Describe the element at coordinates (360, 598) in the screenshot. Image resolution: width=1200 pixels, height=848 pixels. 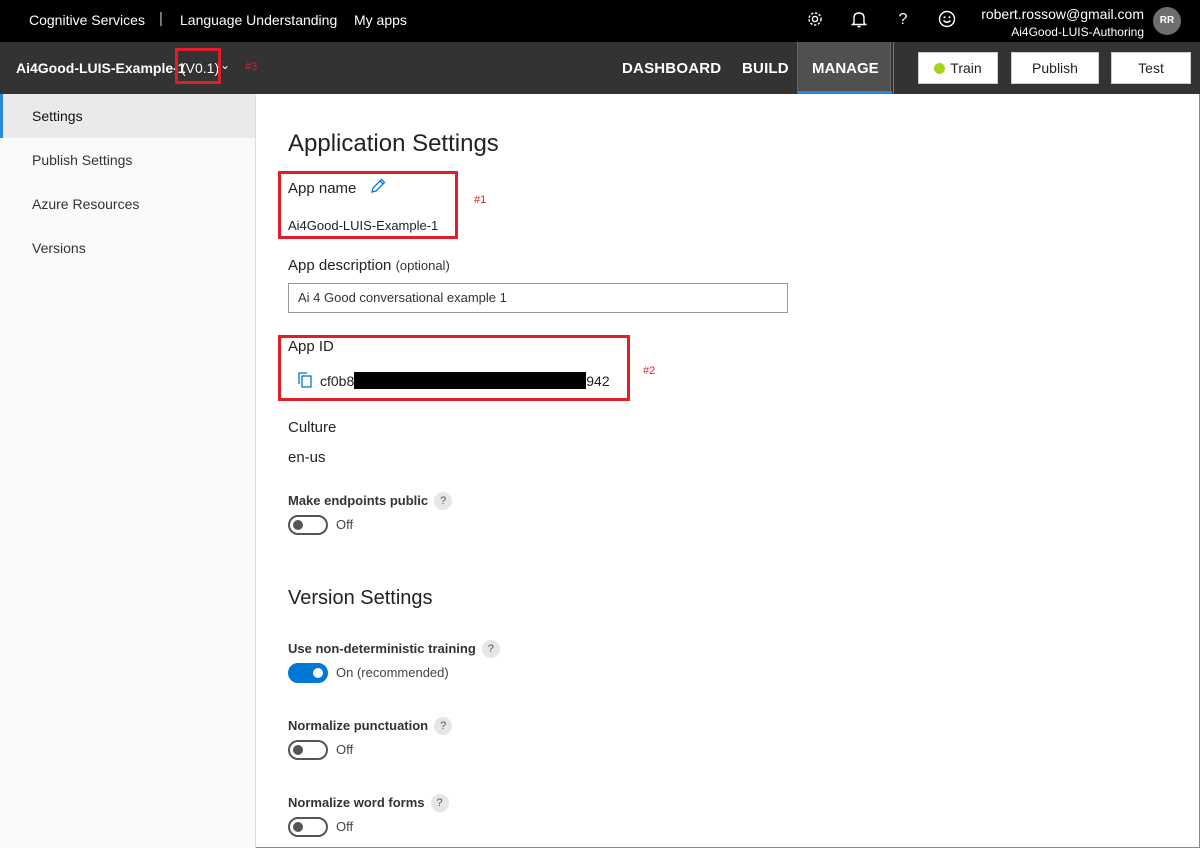
I see `version-settings-title: Version Settings` at that location.